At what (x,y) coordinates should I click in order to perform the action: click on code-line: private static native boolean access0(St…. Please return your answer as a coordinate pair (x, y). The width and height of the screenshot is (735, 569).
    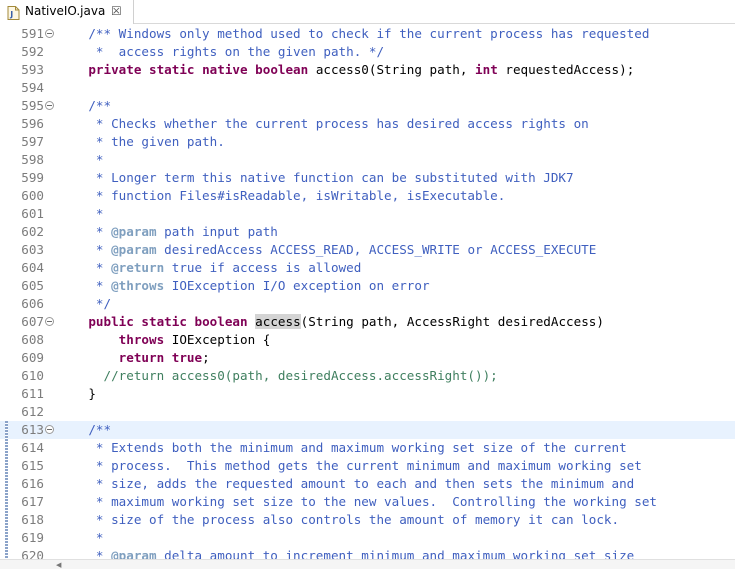
    Looking at the image, I should click on (346, 70).